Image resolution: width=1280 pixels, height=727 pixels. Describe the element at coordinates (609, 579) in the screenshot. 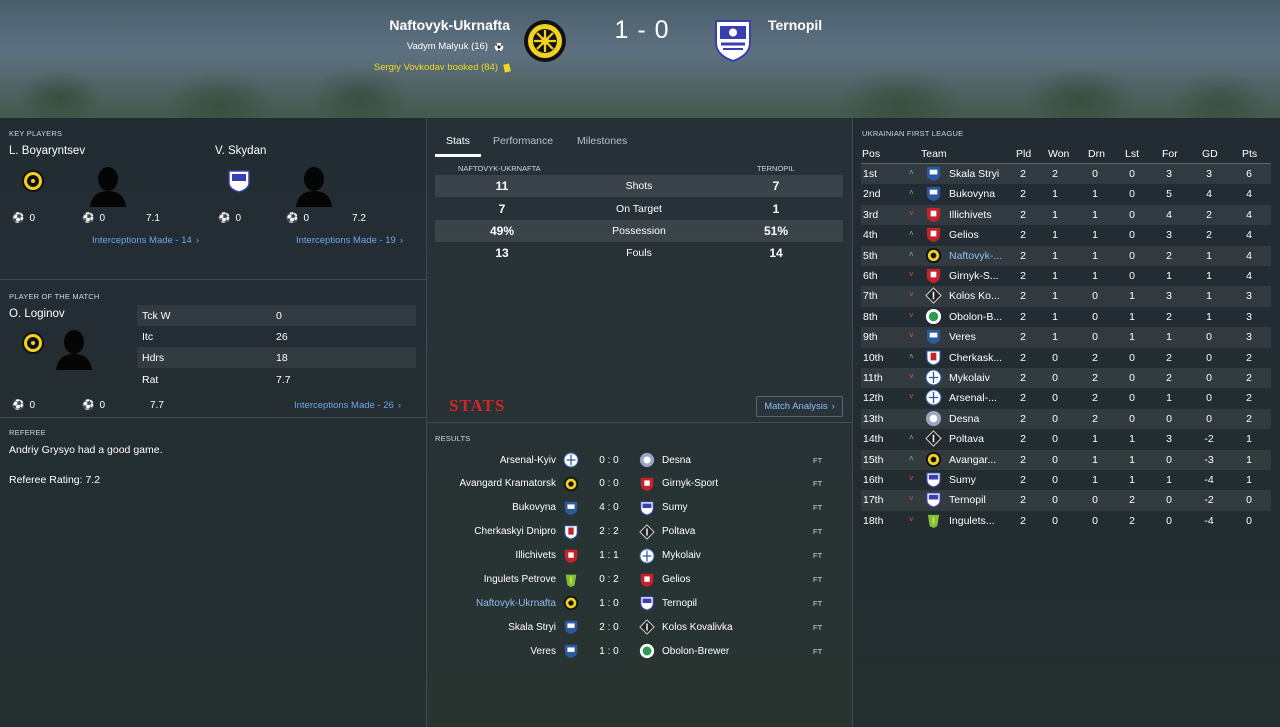

I see `result-score: 0 : 2` at that location.